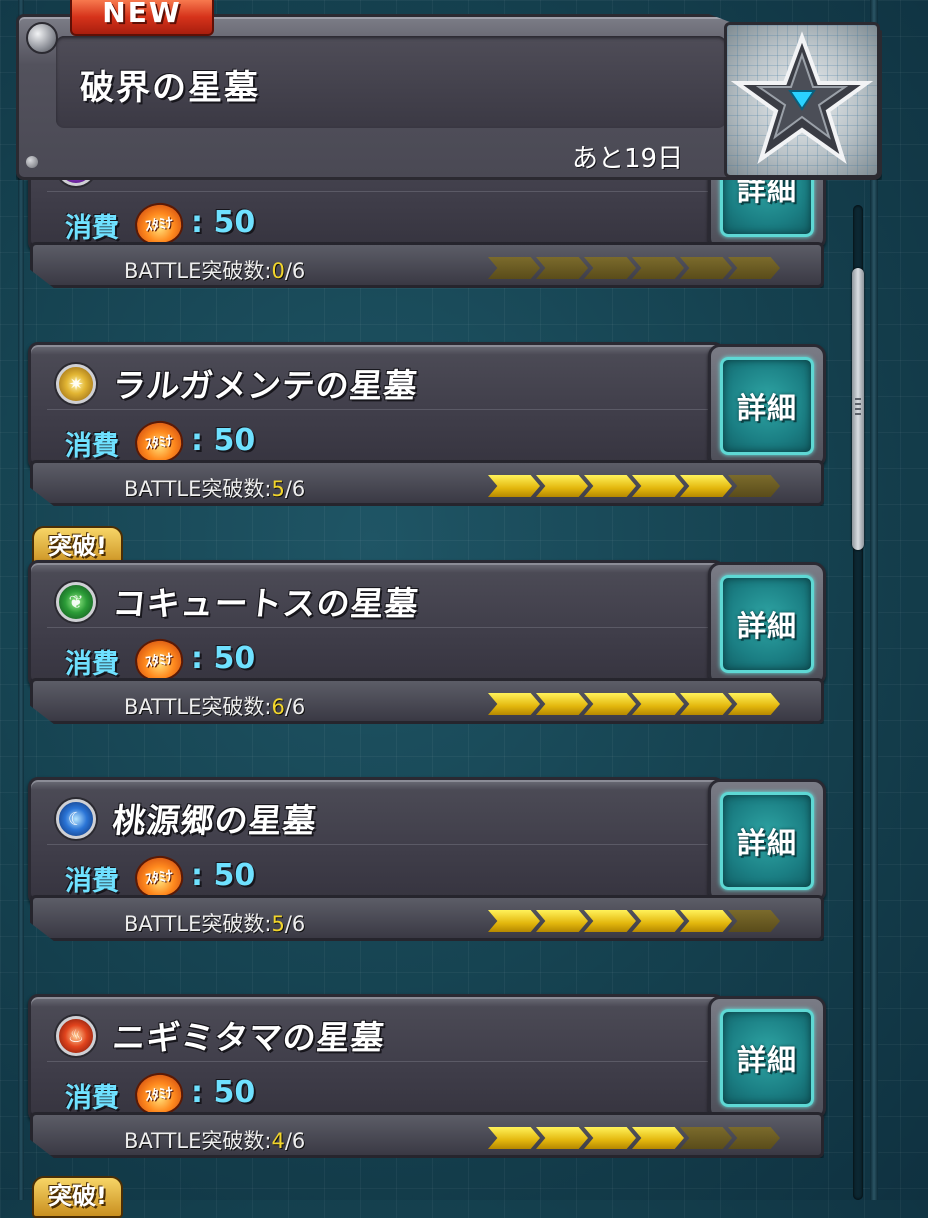 The height and width of the screenshot is (1218, 928). Describe the element at coordinates (278, 707) in the screenshot. I see `battle-progress-count: 6` at that location.